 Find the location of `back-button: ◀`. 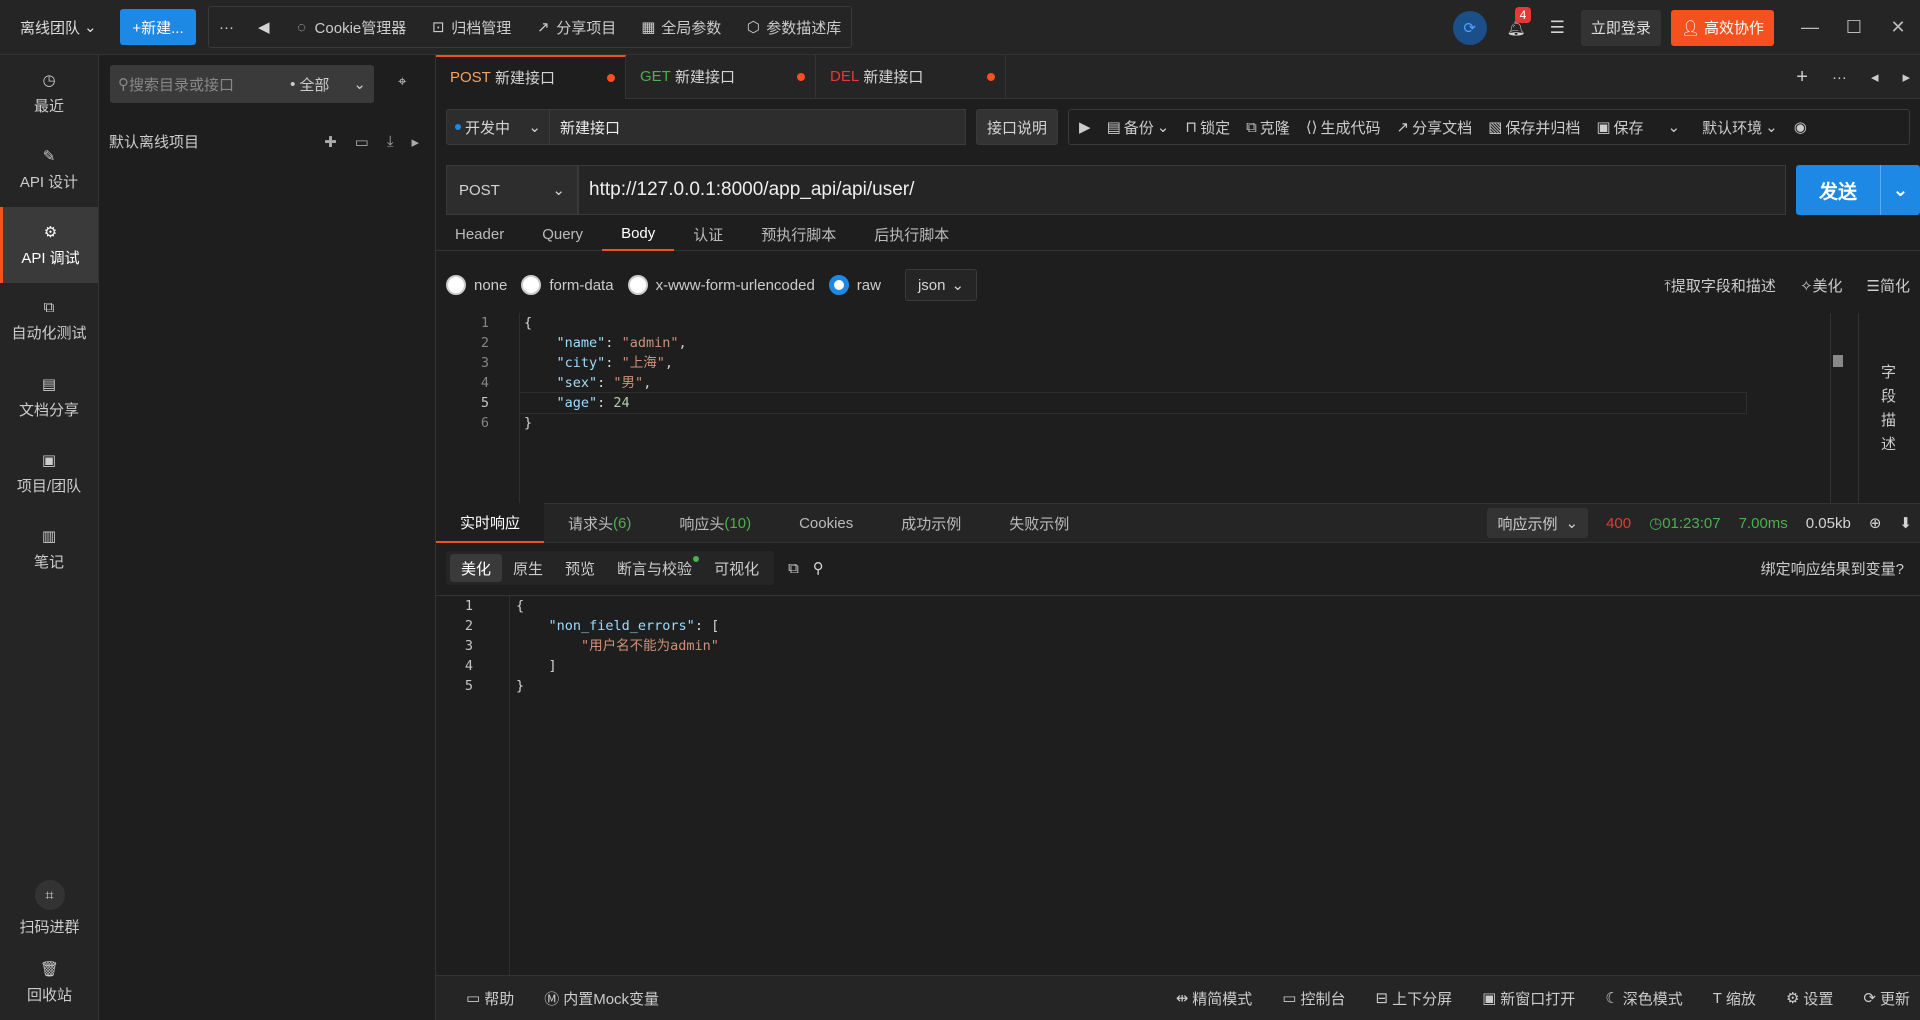

back-button: ◀ is located at coordinates (264, 27).